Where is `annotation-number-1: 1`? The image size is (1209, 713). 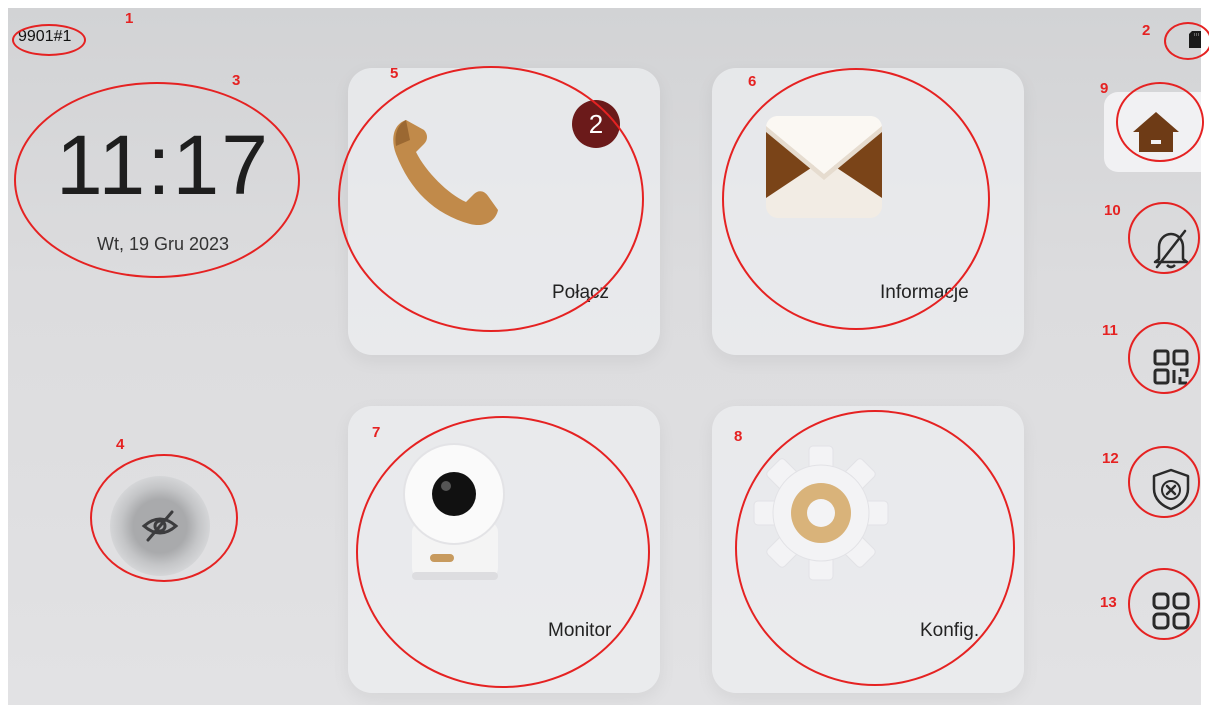
annotation-number-1: 1 is located at coordinates (129, 18).